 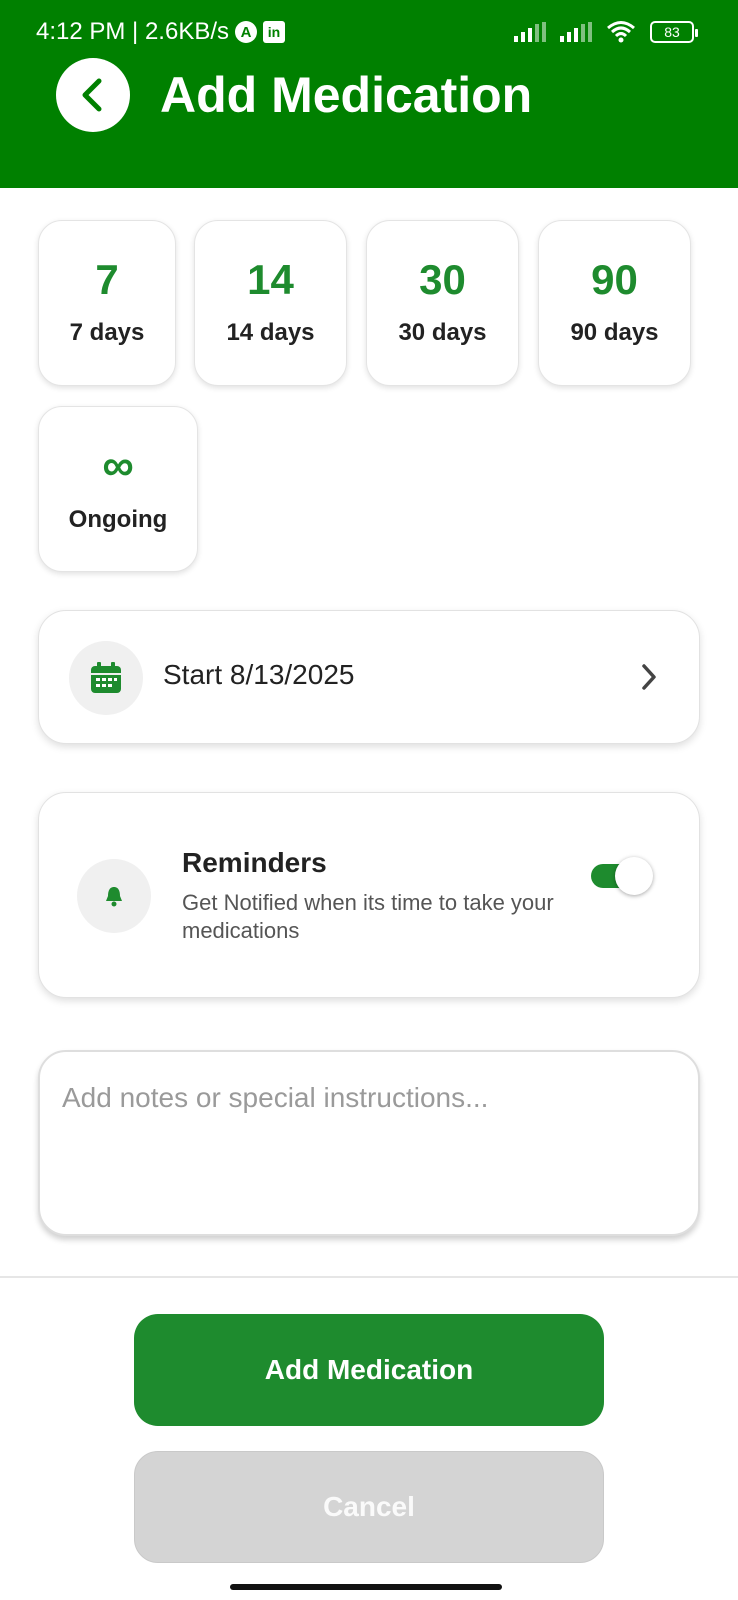 I want to click on bell-icon-circle, so click(x=114, y=896).